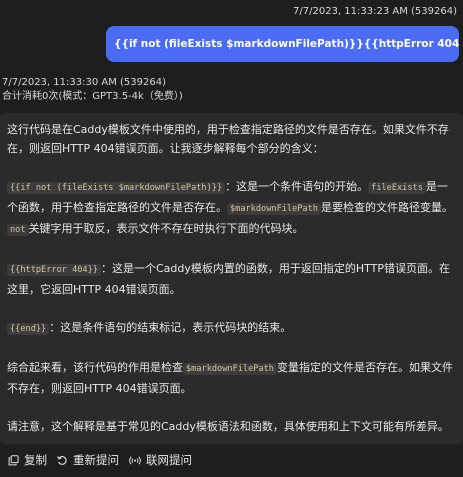 This screenshot has width=463, height=477. Describe the element at coordinates (95, 367) in the screenshot. I see `answer-text: 综合起来看，该行代码的作用是检查` at that location.